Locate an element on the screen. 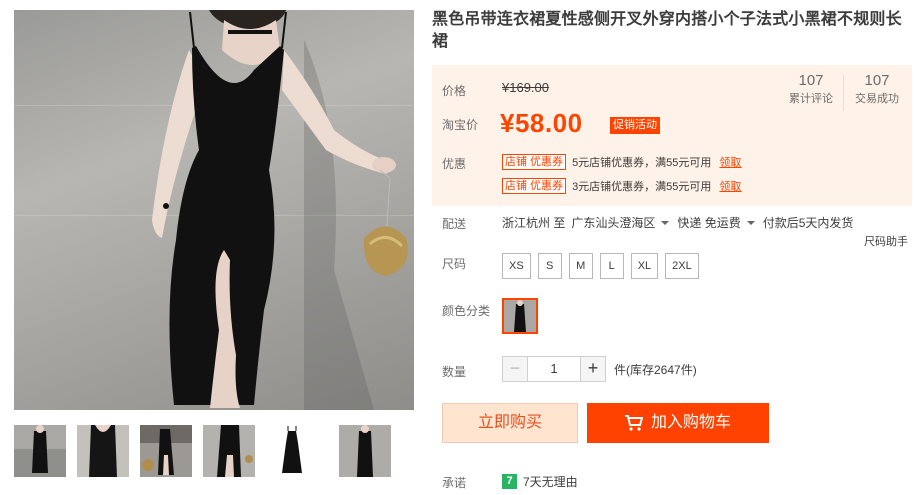  size-option-xs: XS is located at coordinates (516, 266).